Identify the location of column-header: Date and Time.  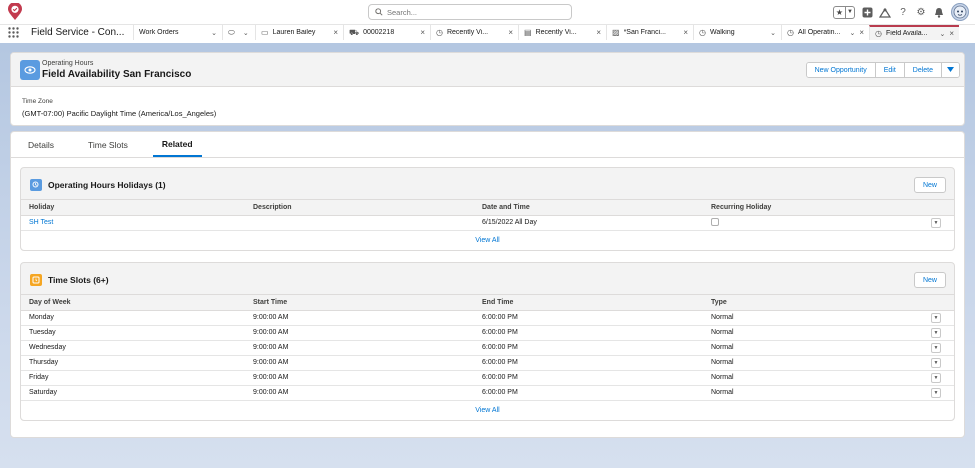
(588, 208).